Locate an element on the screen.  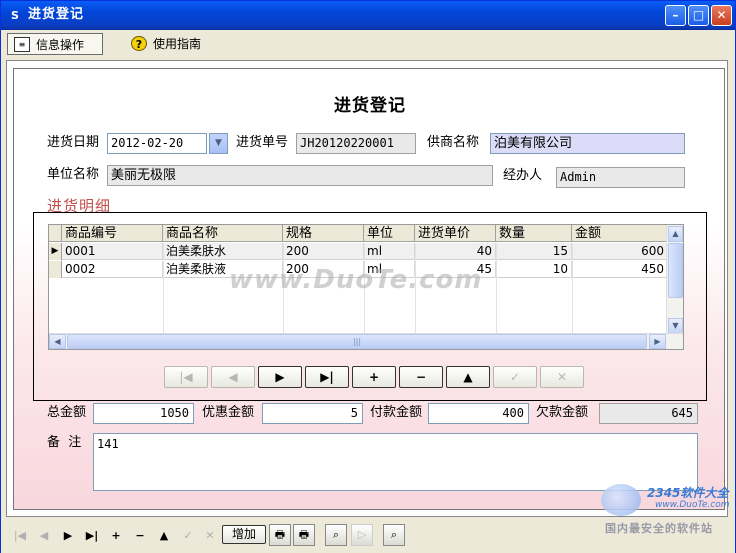
bb-add-button: + is located at coordinates (116, 536).